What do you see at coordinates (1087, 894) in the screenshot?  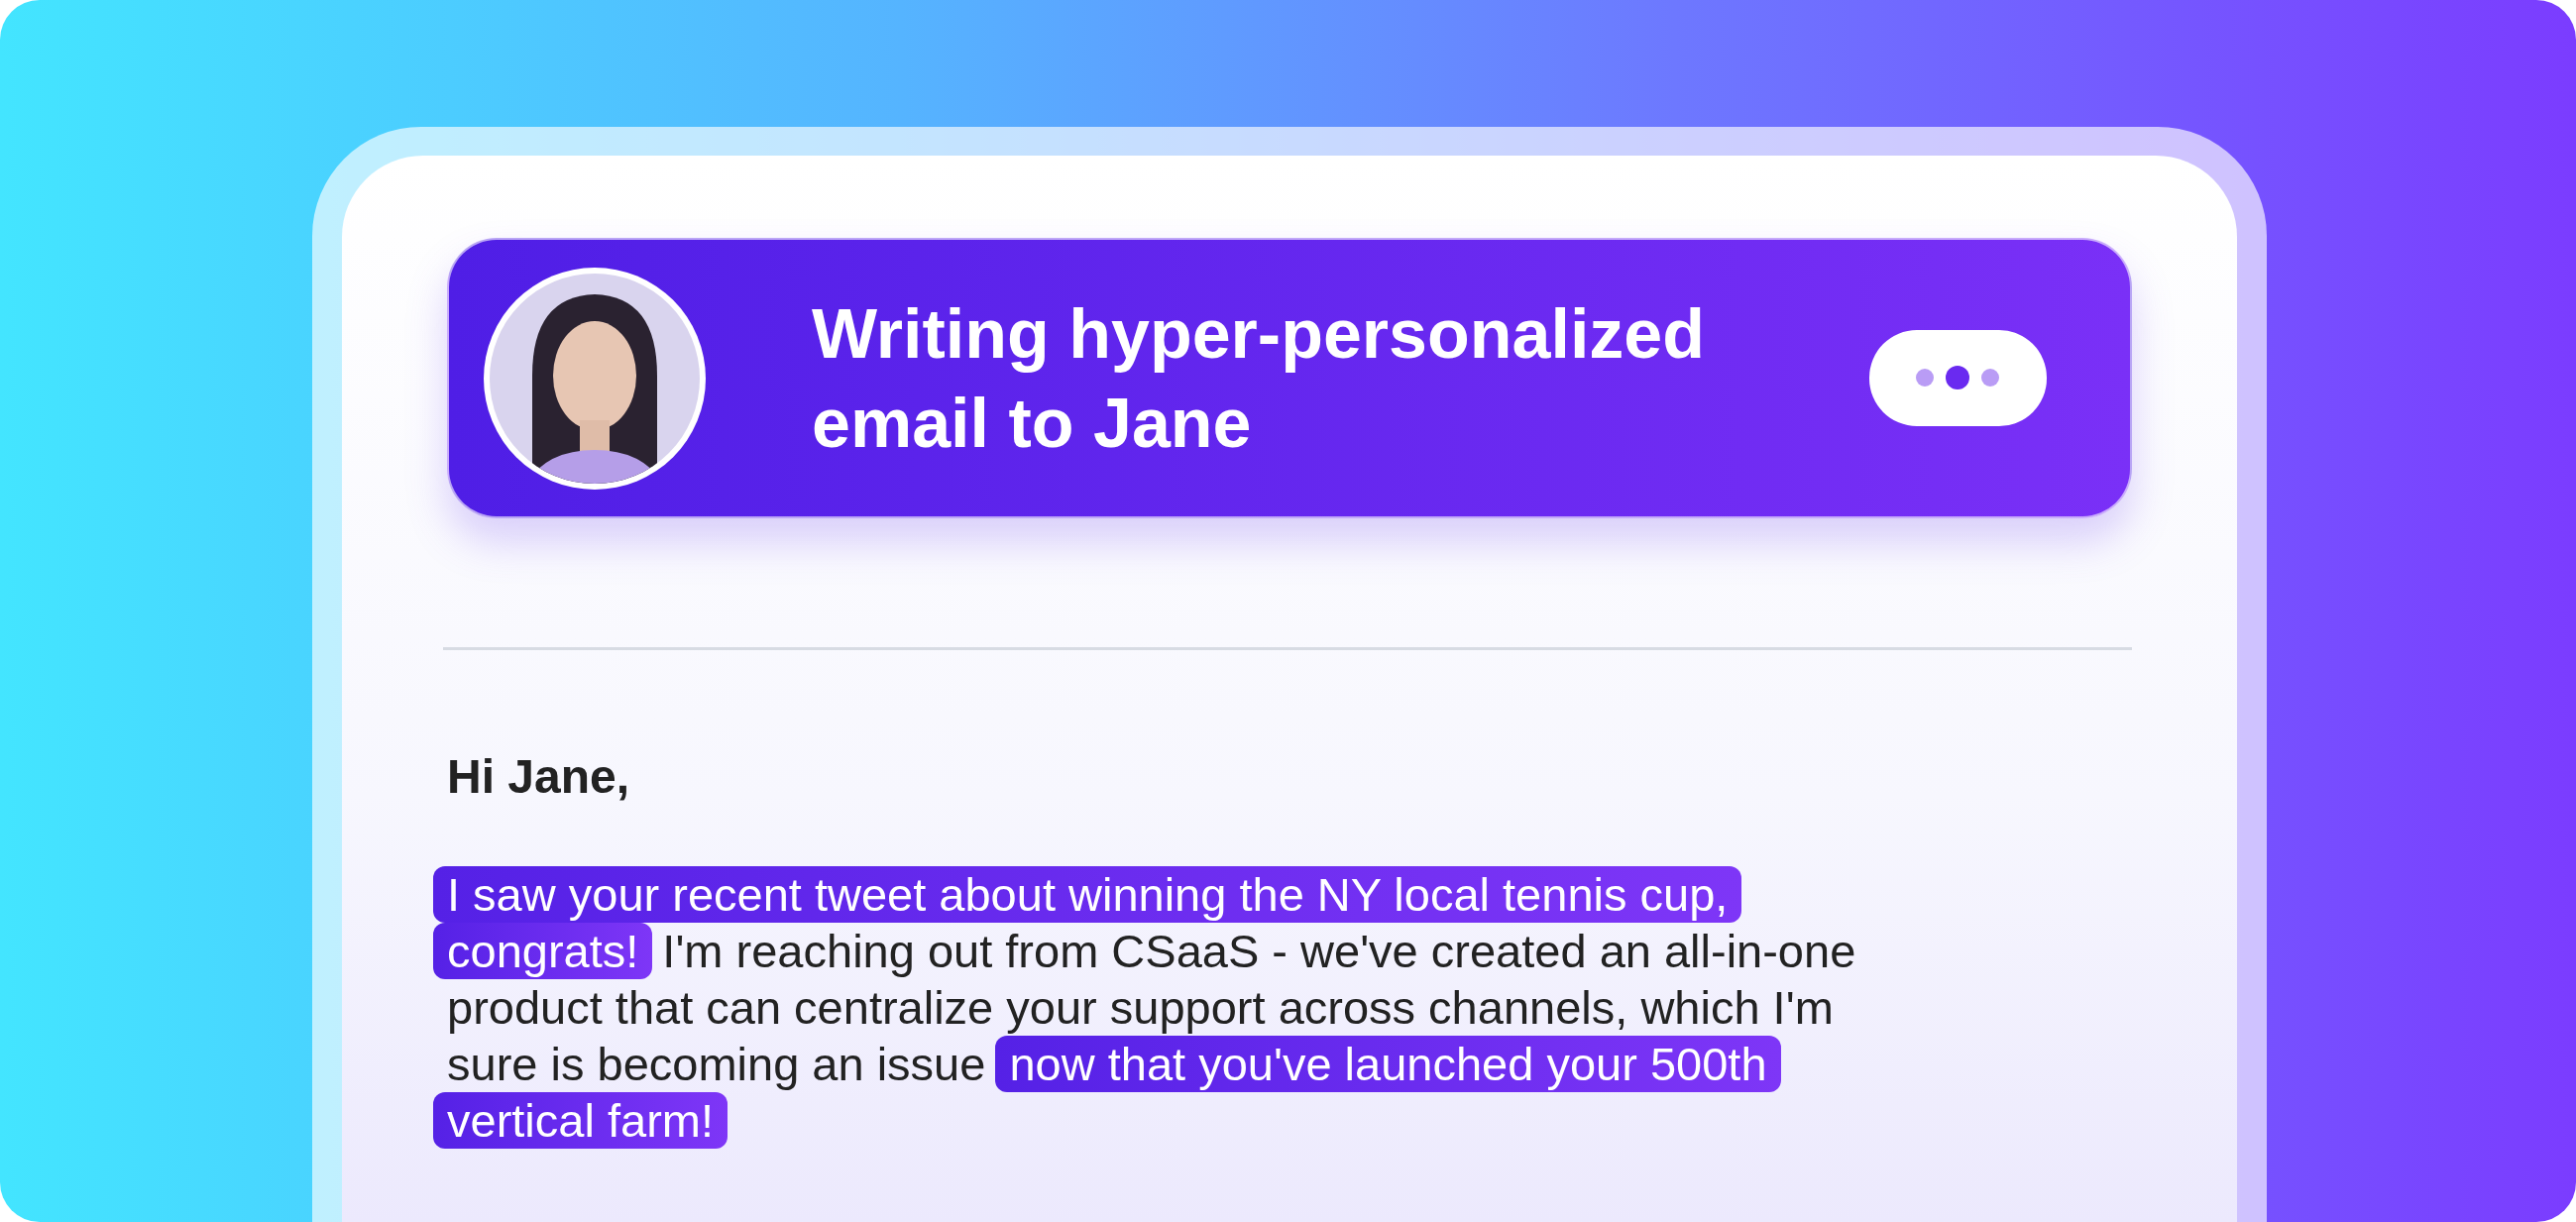 I see `highlighted-text: I saw your recent tweet about winning the NY local tennis cup,` at bounding box center [1087, 894].